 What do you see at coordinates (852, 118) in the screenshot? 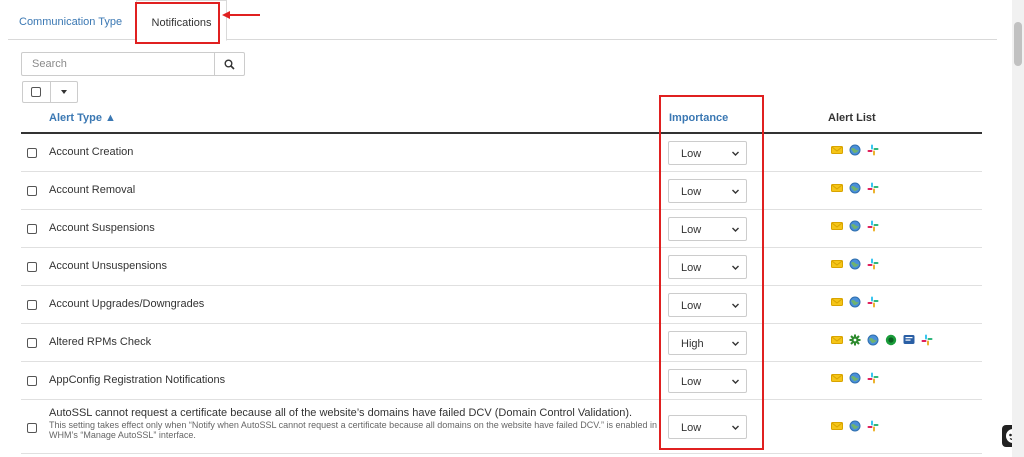
I see `header-alert-list: Alert List` at bounding box center [852, 118].